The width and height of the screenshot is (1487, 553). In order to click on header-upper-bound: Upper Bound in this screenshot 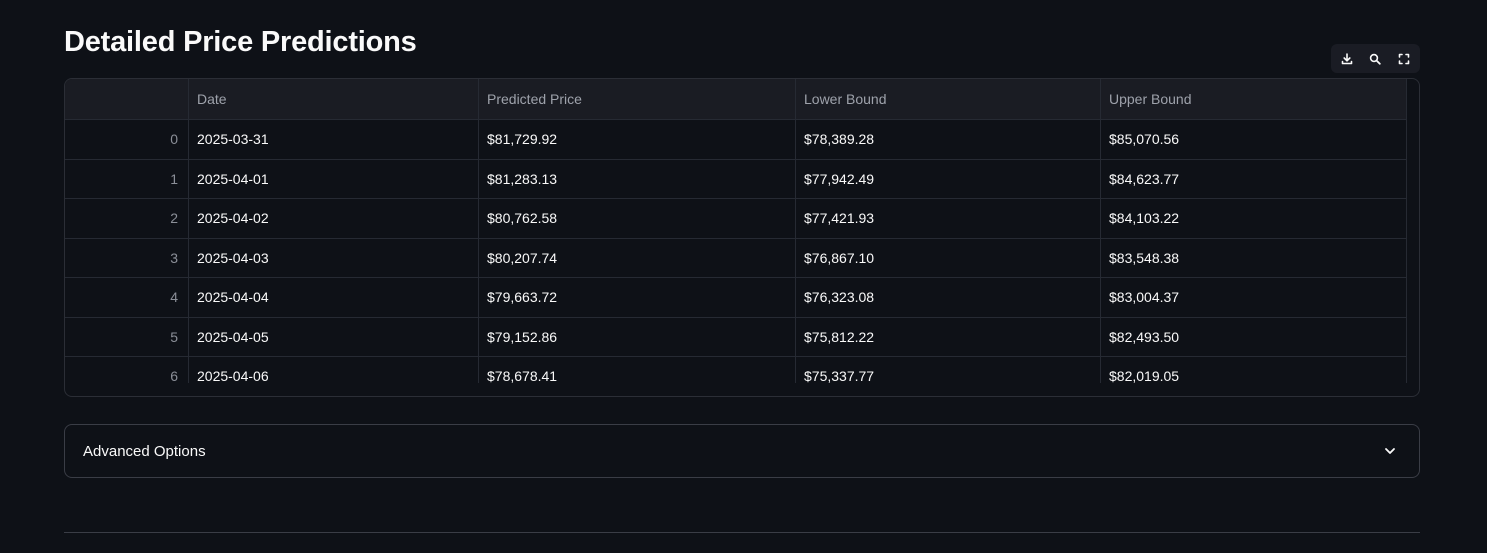, I will do `click(1254, 99)`.